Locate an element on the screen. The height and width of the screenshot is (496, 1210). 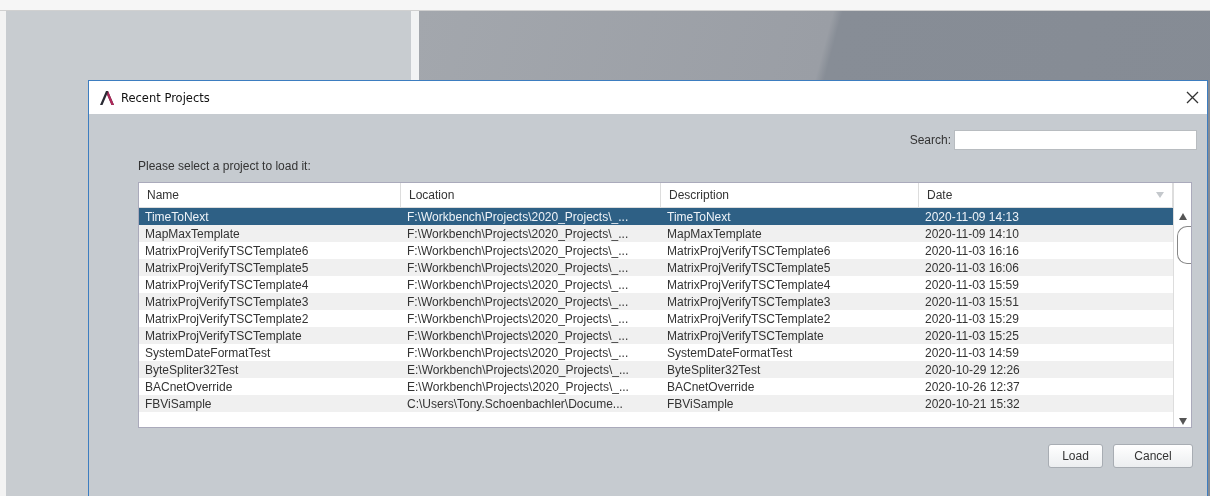
column-header: Description is located at coordinates (790, 195).